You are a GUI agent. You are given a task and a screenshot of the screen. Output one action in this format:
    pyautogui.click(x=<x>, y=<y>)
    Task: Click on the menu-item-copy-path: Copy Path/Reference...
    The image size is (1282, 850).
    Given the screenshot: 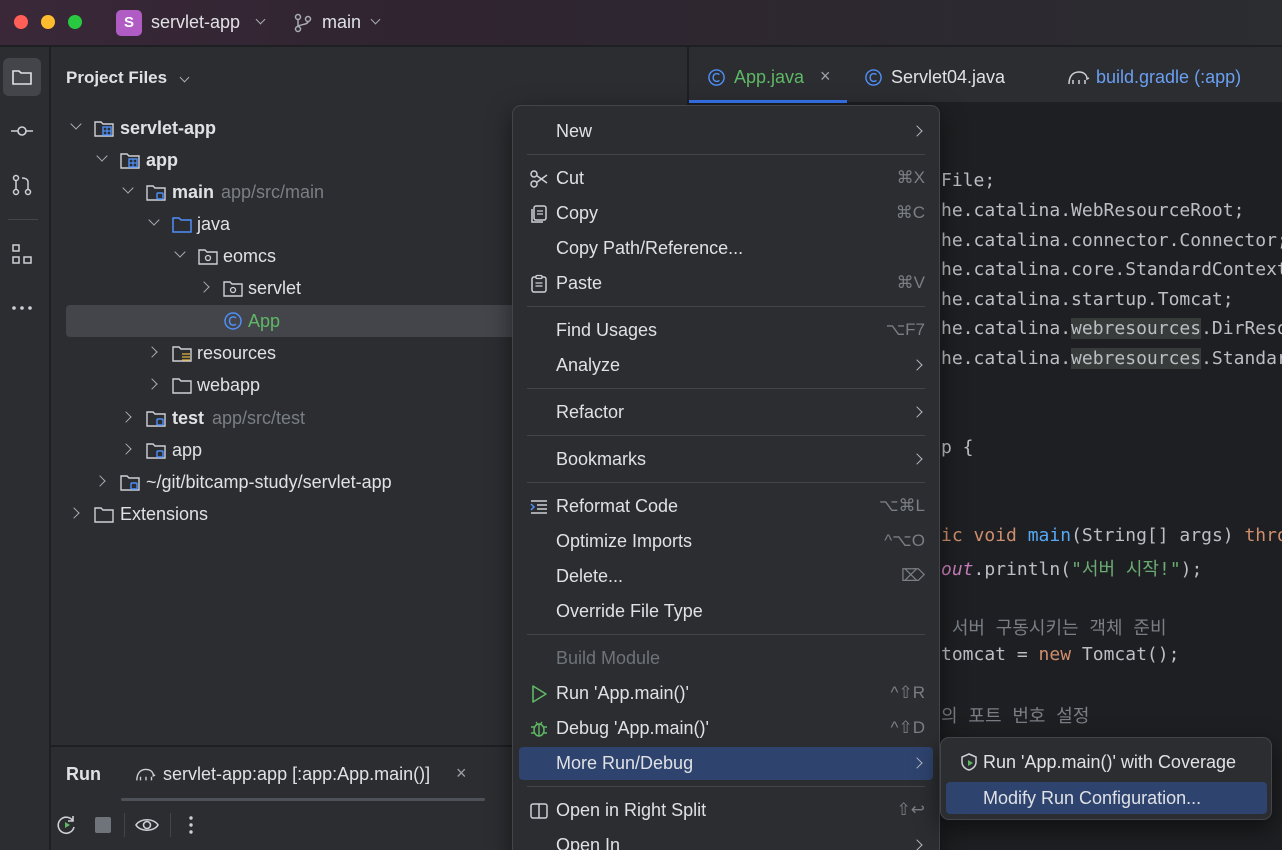 What is the action you would take?
    pyautogui.click(x=726, y=248)
    